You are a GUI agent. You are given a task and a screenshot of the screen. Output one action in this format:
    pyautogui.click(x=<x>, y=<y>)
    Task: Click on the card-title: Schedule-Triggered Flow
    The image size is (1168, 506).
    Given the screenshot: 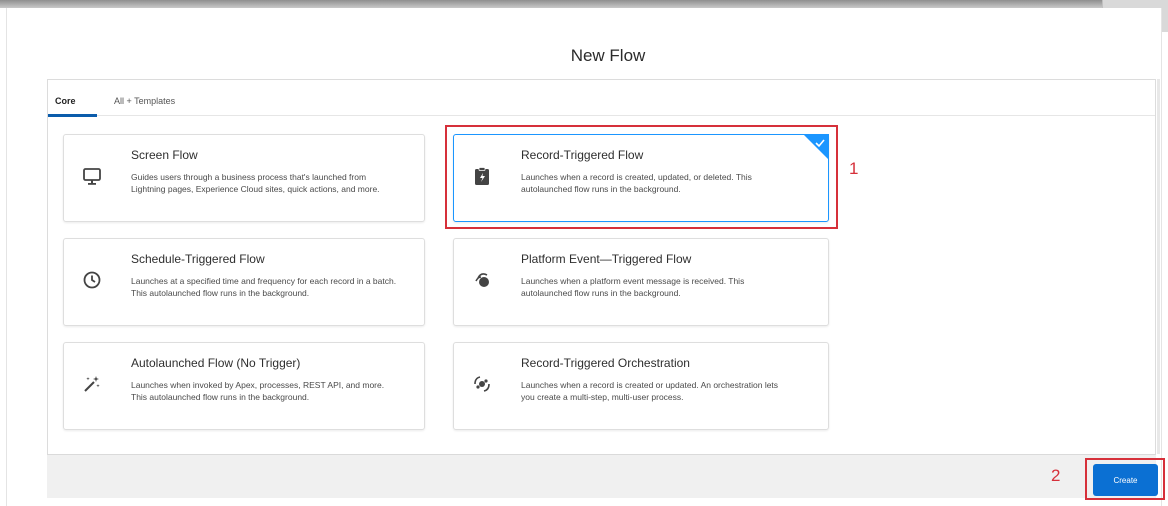 What is the action you would take?
    pyautogui.click(x=198, y=259)
    